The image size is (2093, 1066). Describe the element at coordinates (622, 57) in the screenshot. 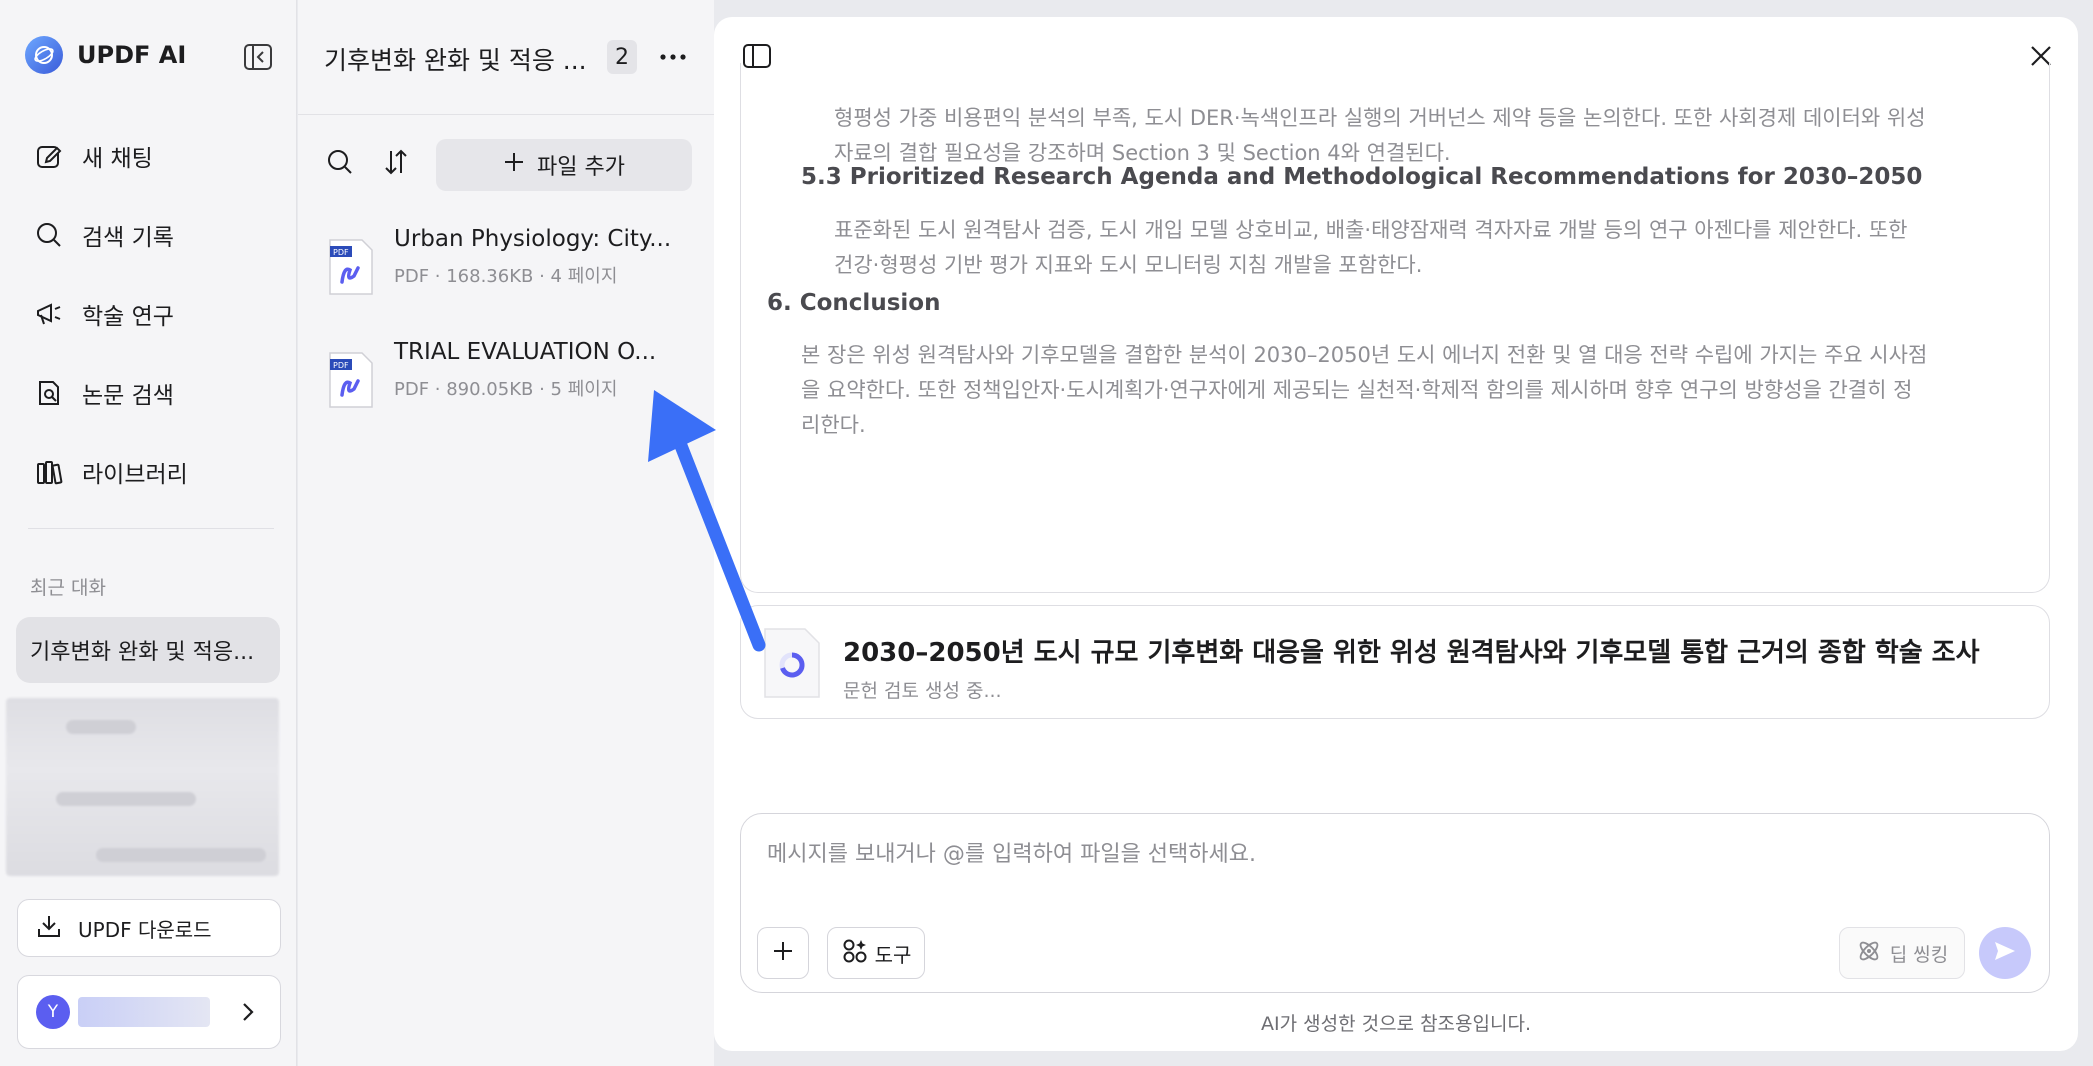

I see `file-count-badge: 2` at that location.